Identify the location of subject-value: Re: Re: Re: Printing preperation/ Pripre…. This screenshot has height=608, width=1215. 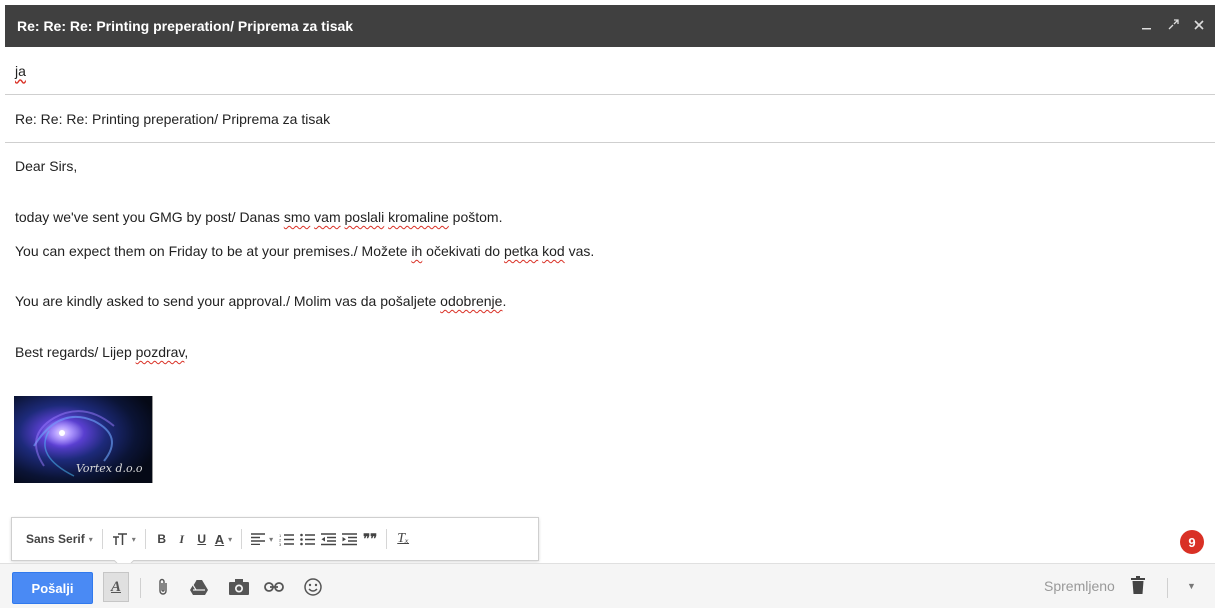
(172, 119).